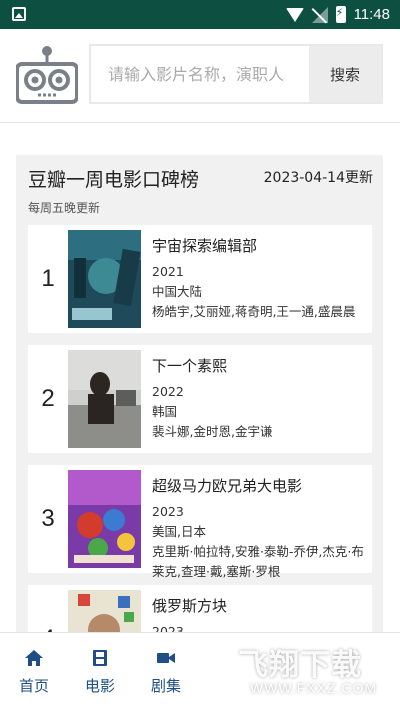  What do you see at coordinates (319, 14) in the screenshot?
I see `no-signal-icon` at bounding box center [319, 14].